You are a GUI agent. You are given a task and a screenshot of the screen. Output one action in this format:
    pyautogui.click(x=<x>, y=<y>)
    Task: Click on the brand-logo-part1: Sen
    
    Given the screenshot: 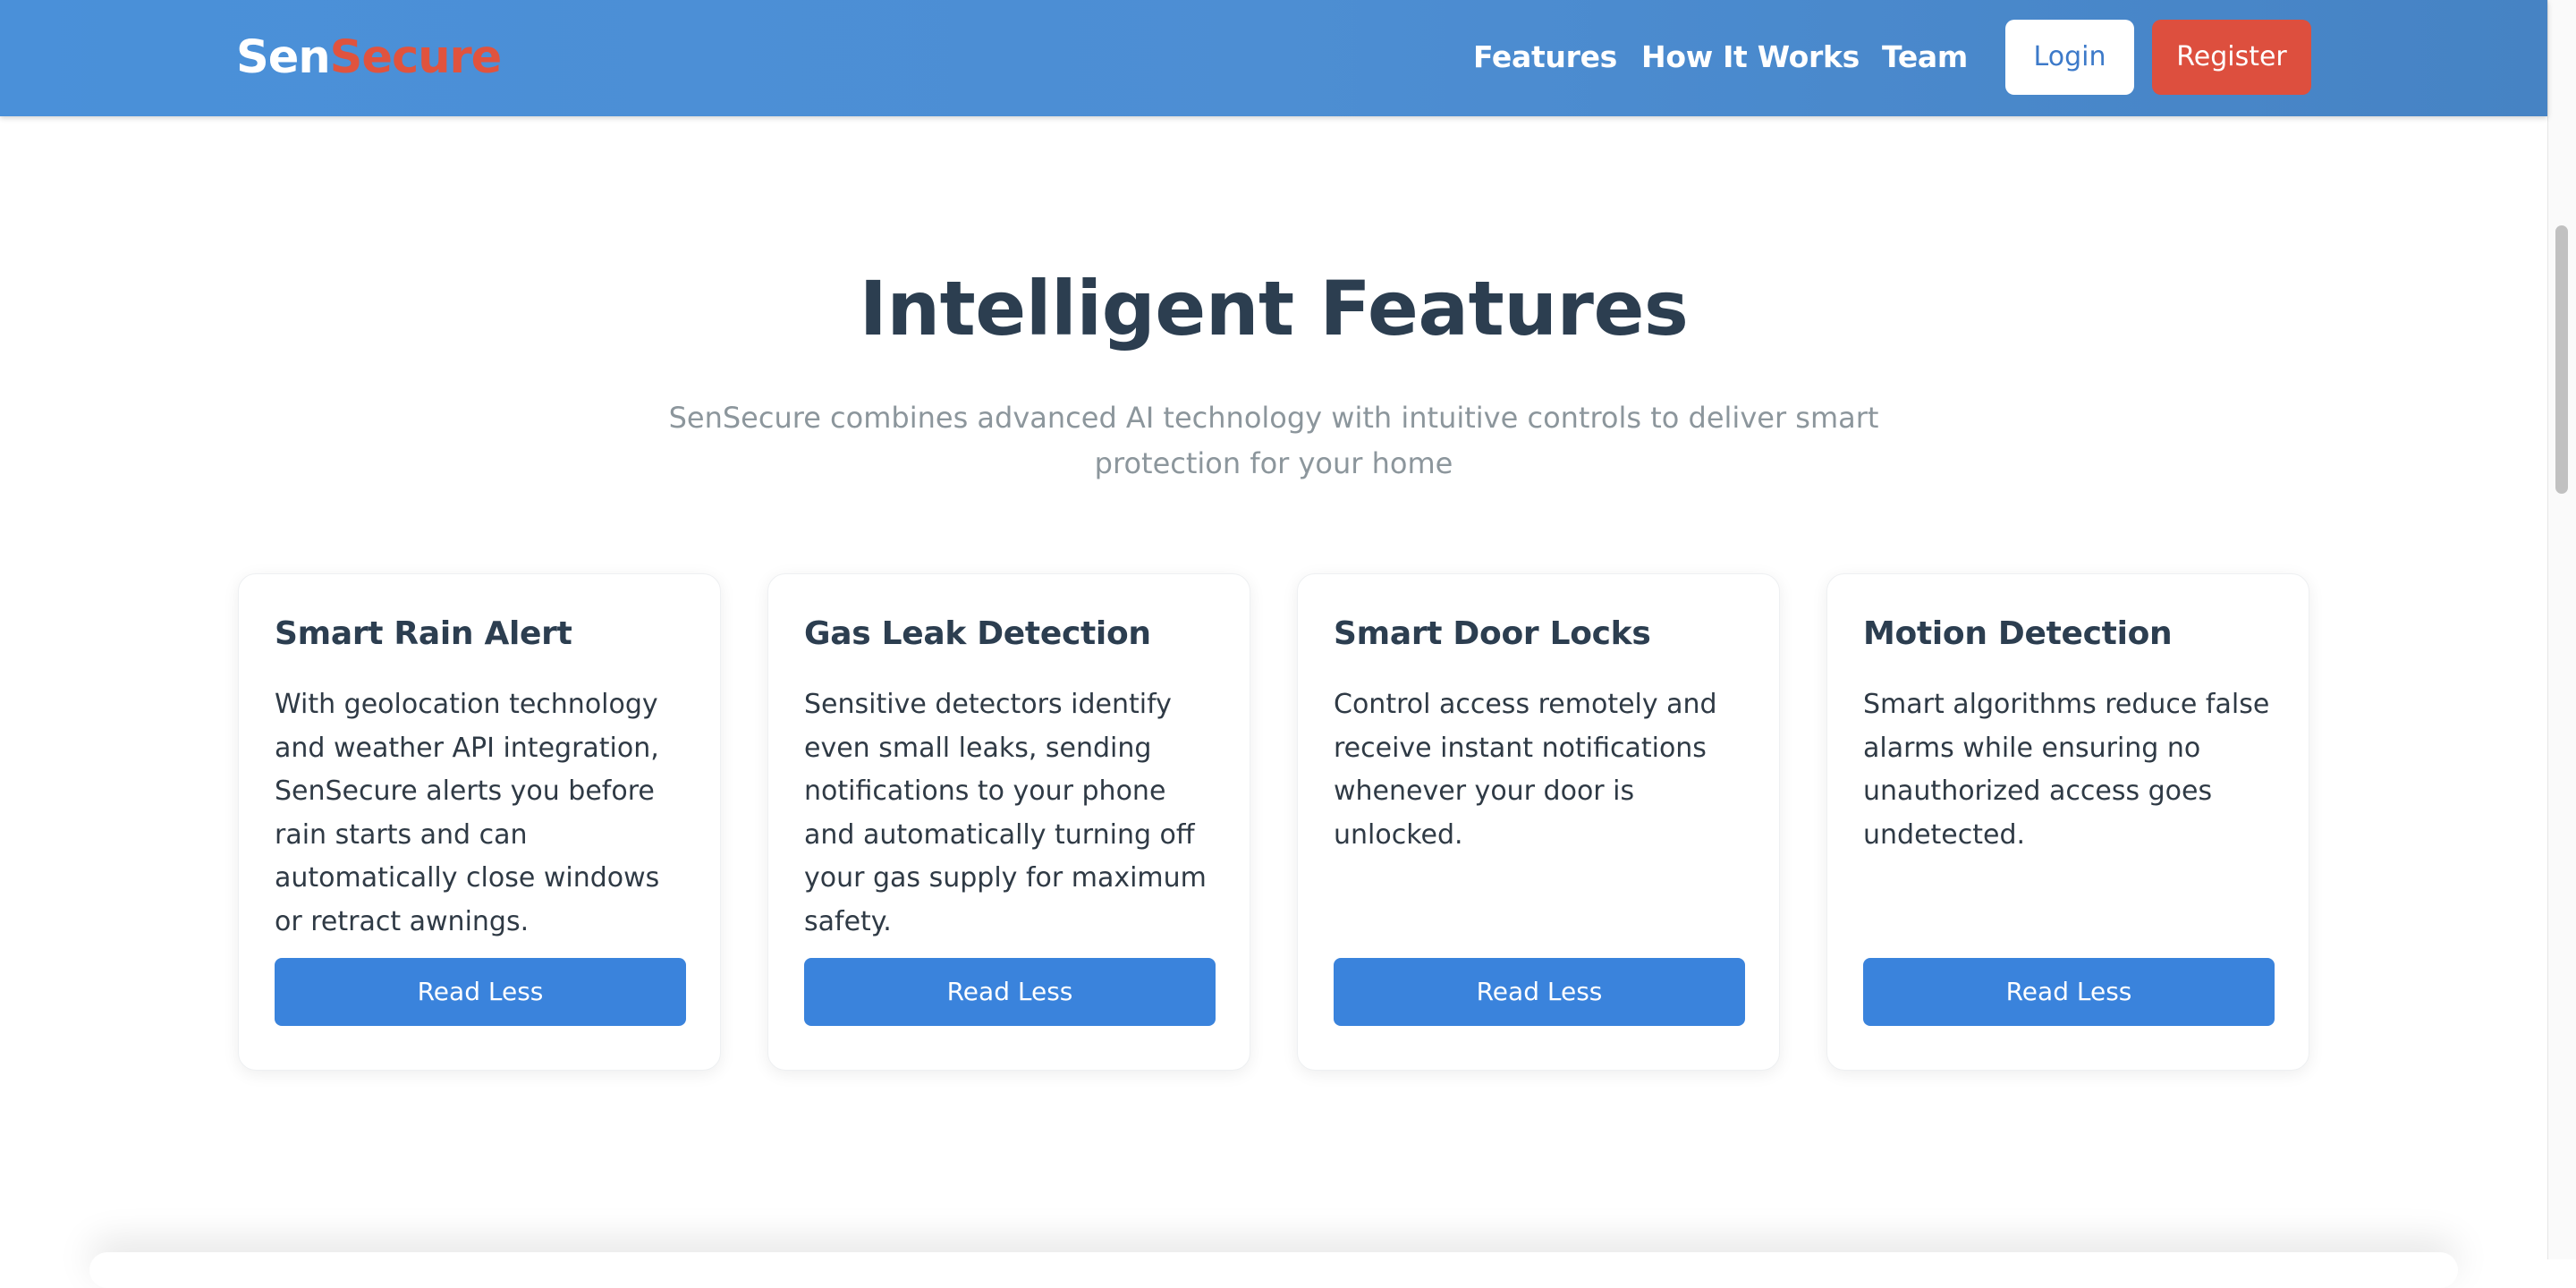 What is the action you would take?
    pyautogui.click(x=283, y=57)
    